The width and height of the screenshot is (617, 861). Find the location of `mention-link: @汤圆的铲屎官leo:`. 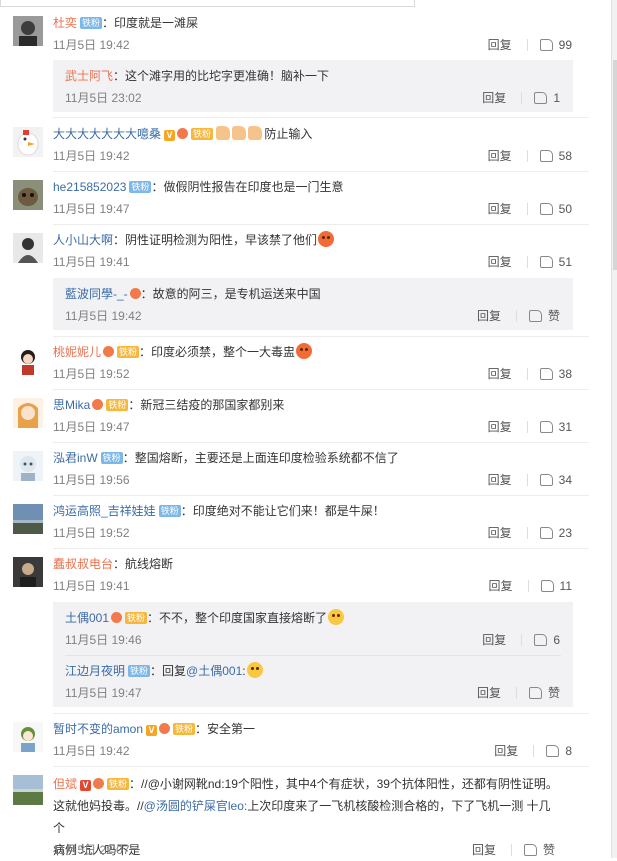

mention-link: @汤圆的铲屎官leo: is located at coordinates (196, 806).